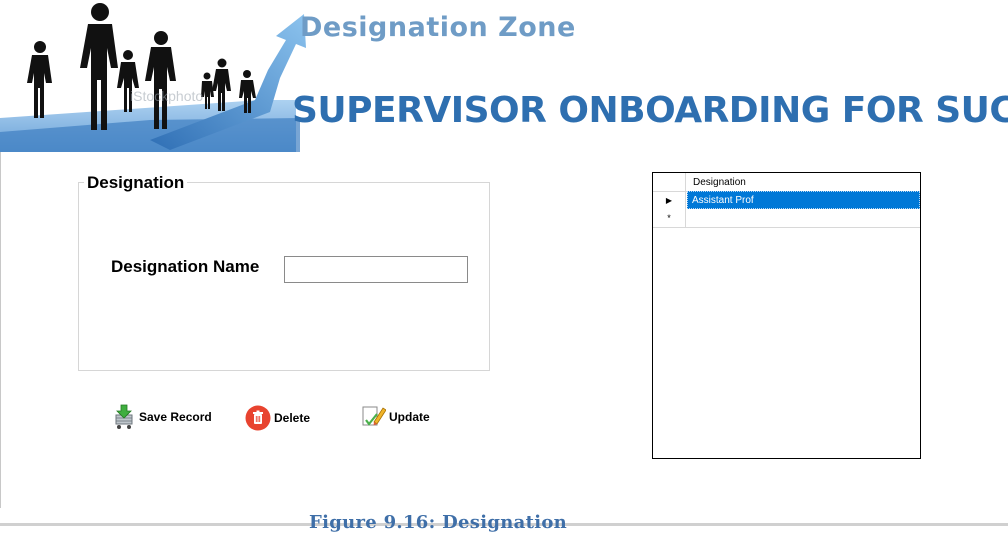 This screenshot has width=1008, height=533. I want to click on grid-header-row: Designation, so click(786, 182).